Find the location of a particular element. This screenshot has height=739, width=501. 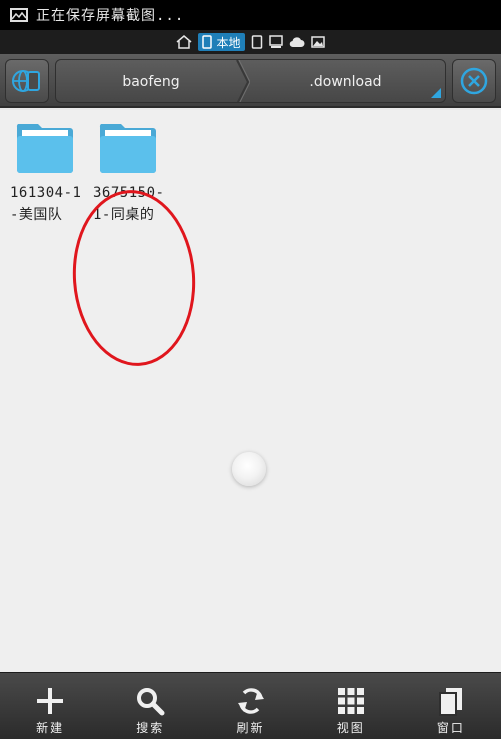

home-icon is located at coordinates (184, 42).